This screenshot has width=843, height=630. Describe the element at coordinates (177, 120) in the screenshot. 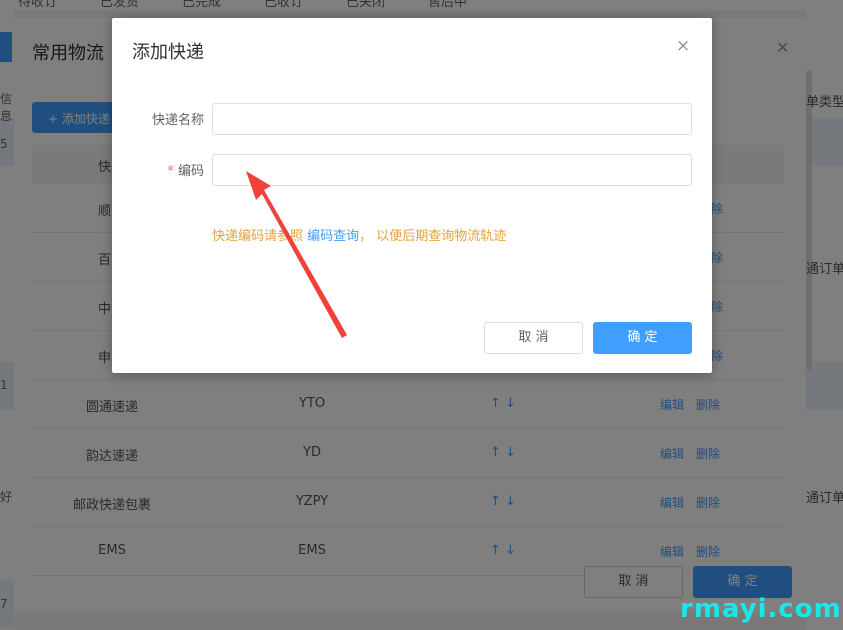

I see `courier-name-label: 快递名称` at that location.